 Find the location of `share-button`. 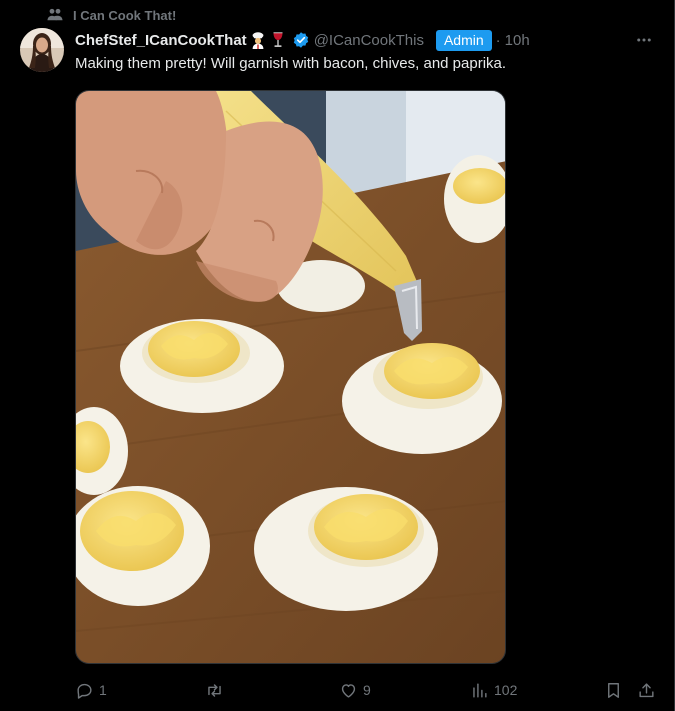

share-button is located at coordinates (646, 690).